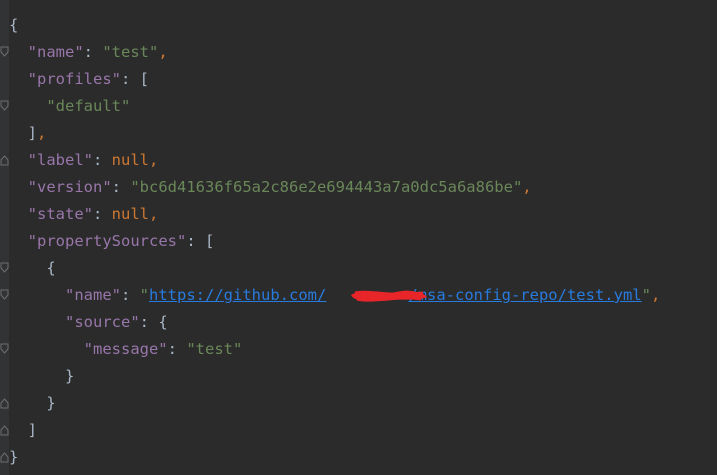 This screenshot has width=717, height=475. I want to click on redaction-scribble, so click(389, 296).